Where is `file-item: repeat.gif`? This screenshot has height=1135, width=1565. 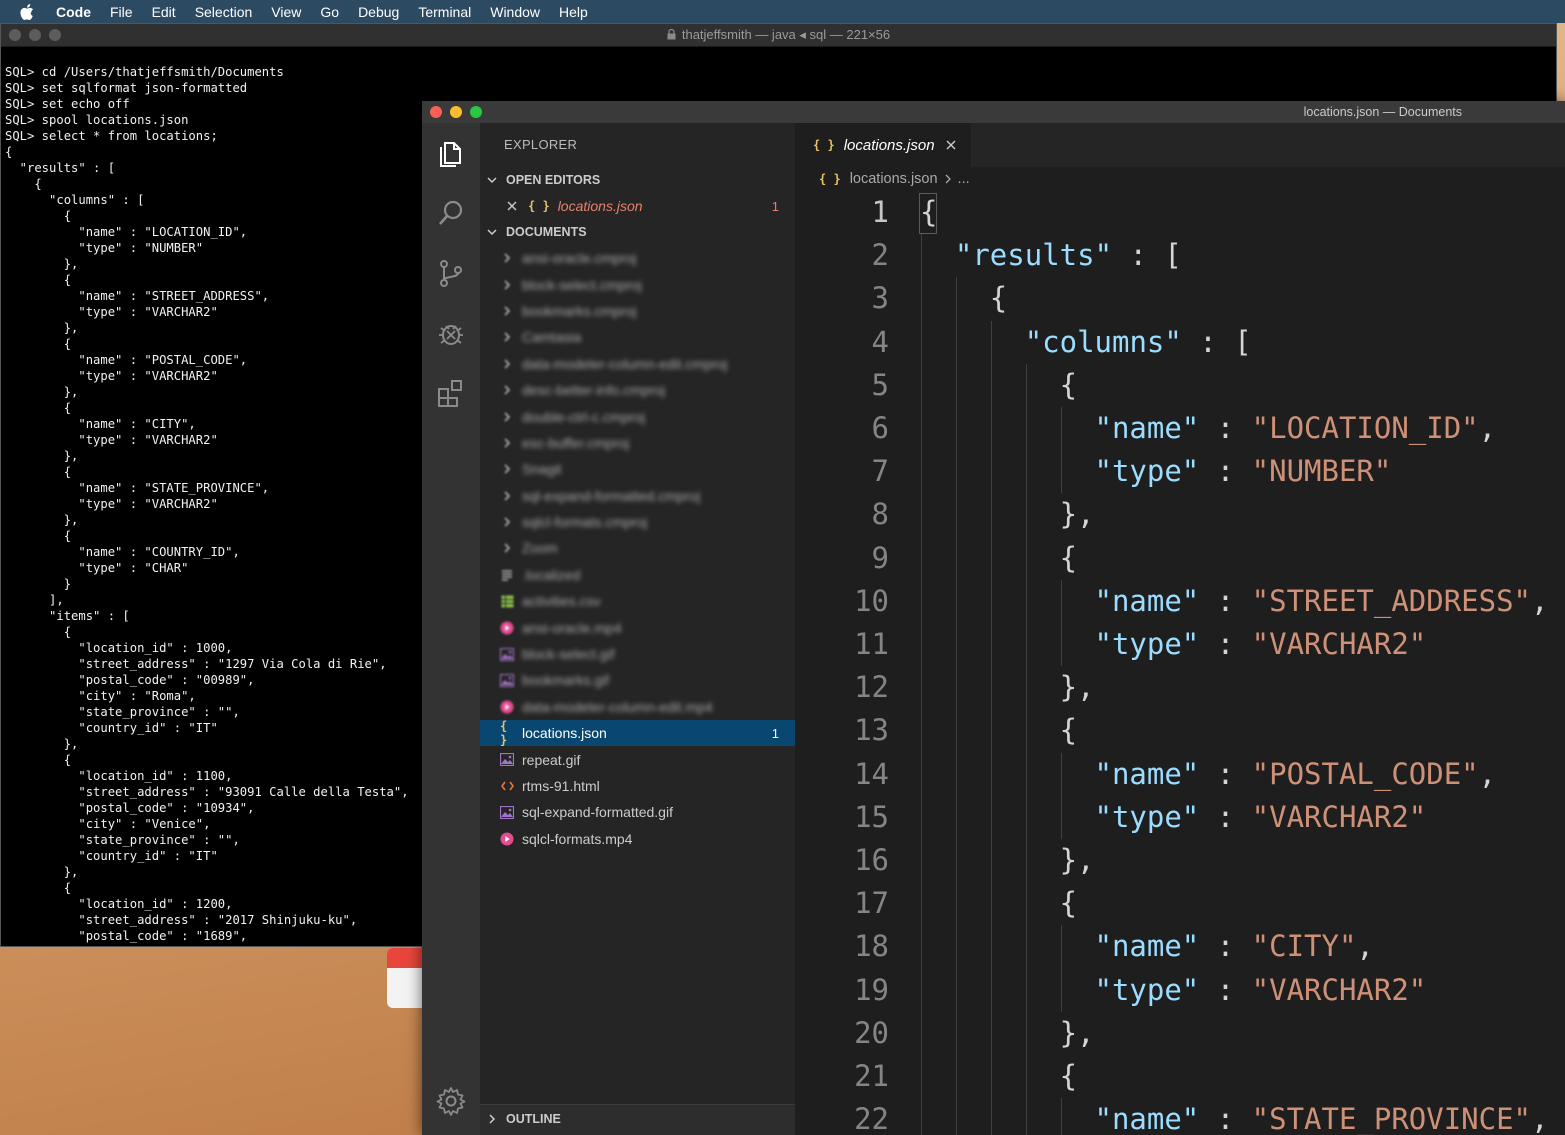
file-item: repeat.gif is located at coordinates (637, 759).